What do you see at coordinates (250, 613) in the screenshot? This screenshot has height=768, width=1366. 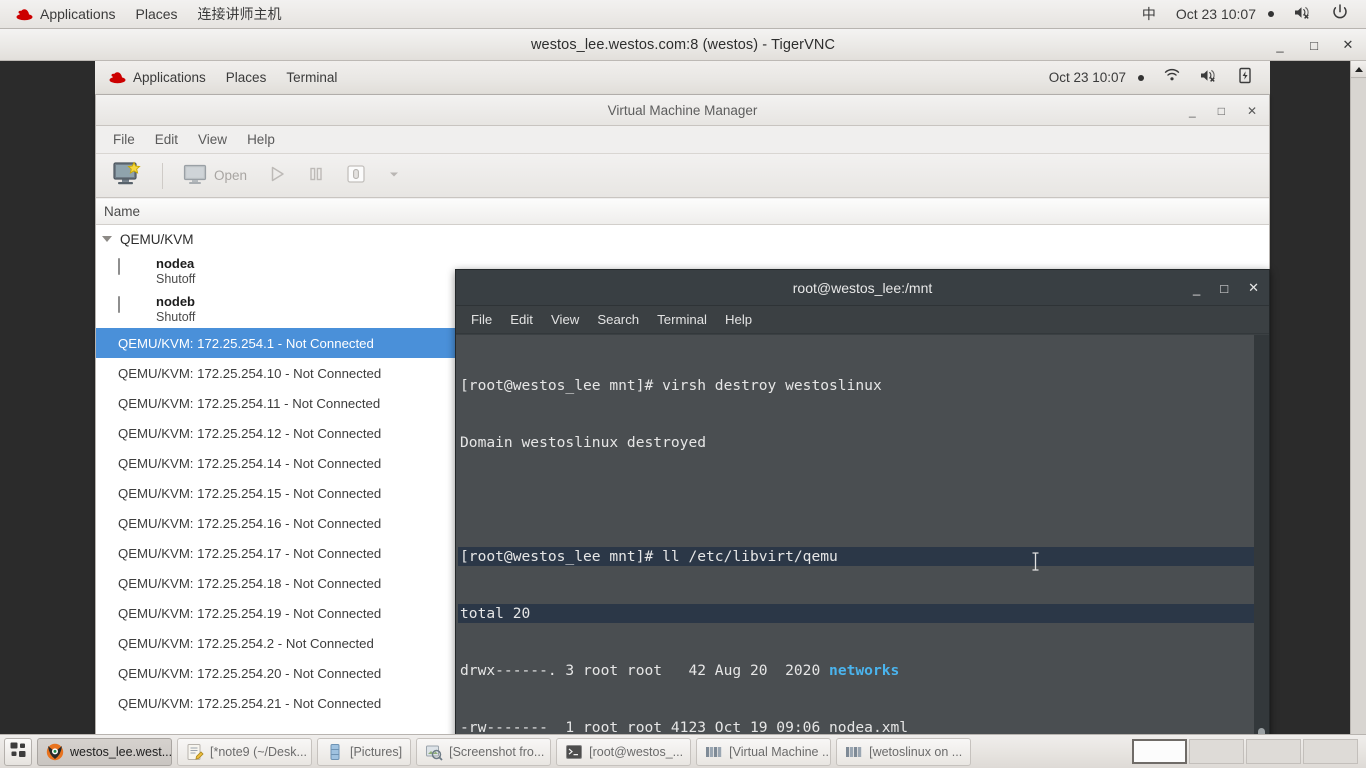 I see `connection-label: QEMU/KVM: 172.25.254.19 - Not Connected` at bounding box center [250, 613].